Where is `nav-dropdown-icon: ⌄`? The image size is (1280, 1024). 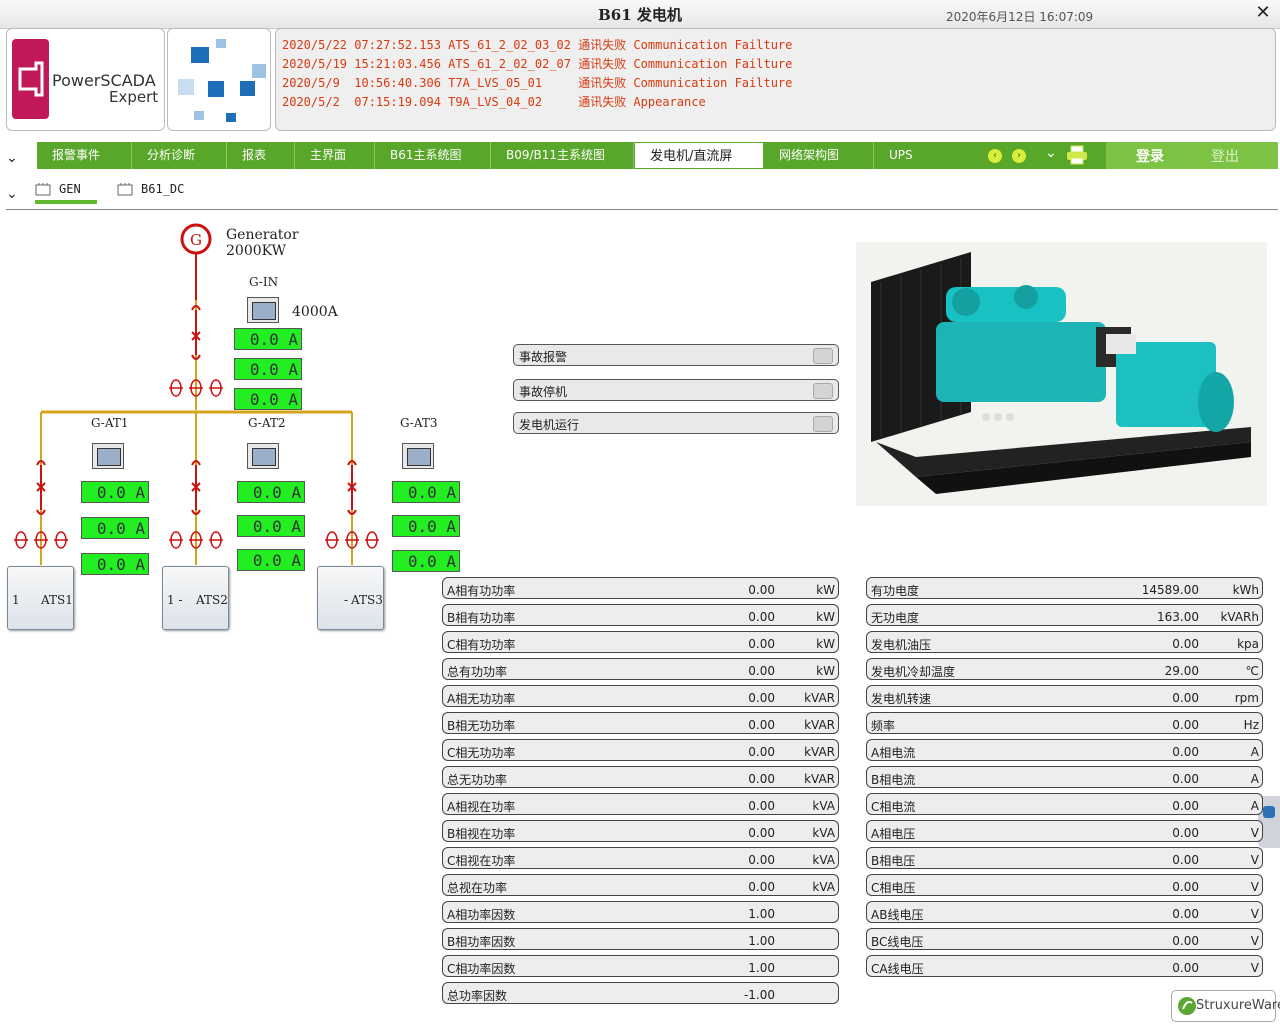 nav-dropdown-icon: ⌄ is located at coordinates (1051, 153).